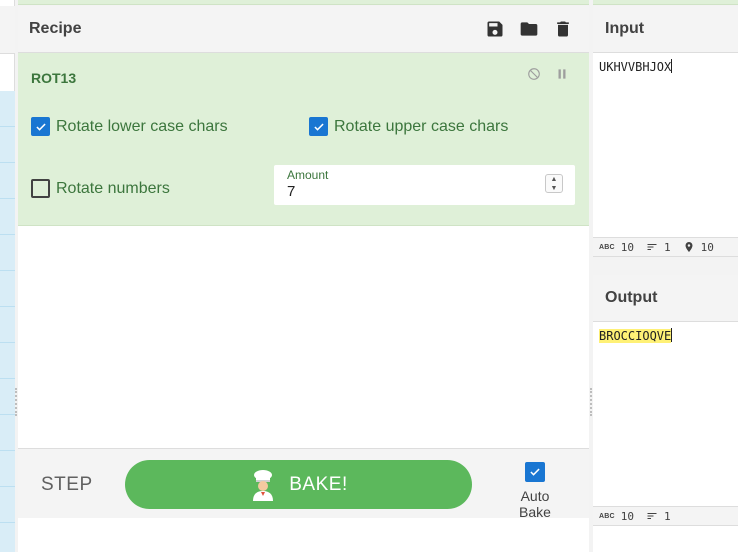  I want to click on output-lines: 1, so click(667, 516).